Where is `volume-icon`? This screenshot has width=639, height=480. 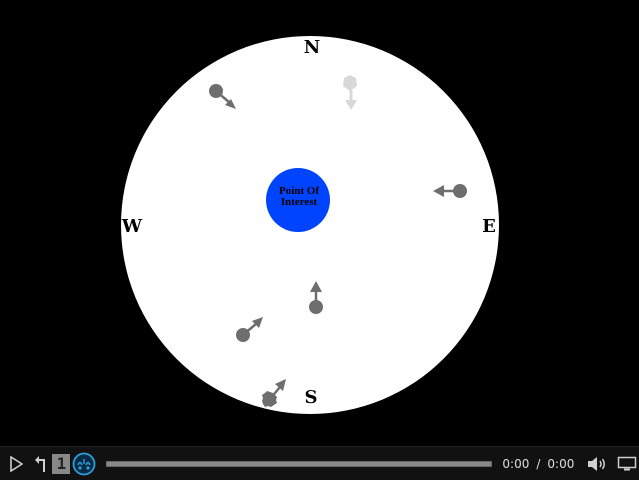 volume-icon is located at coordinates (596, 463).